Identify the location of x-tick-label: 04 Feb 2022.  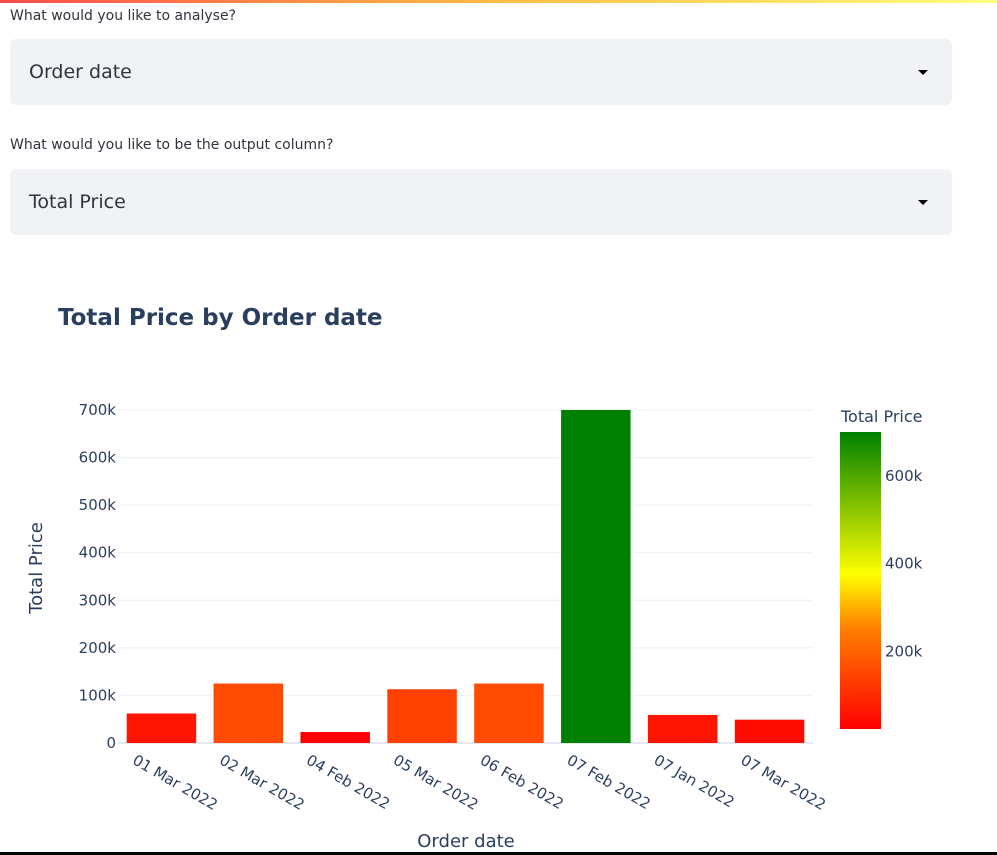
(348, 782).